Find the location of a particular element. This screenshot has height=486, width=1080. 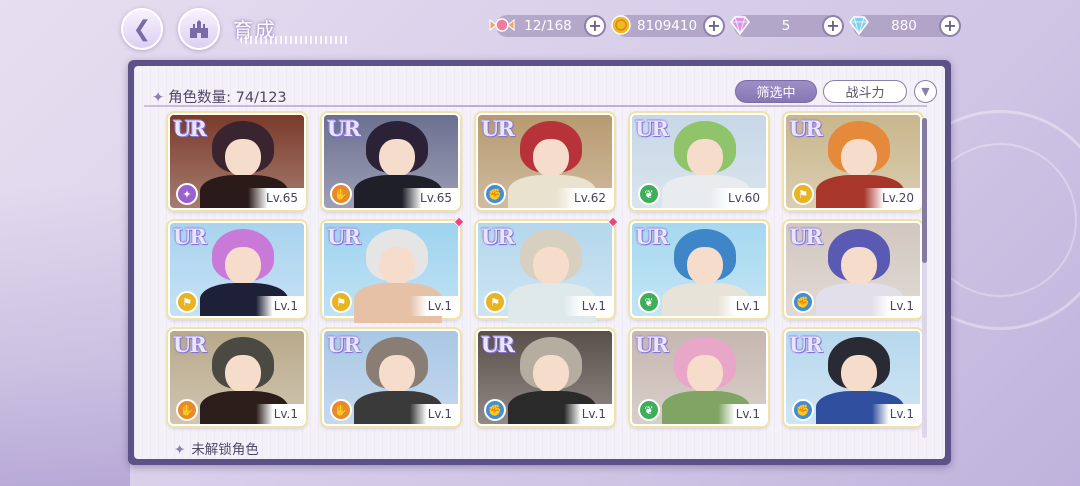

home-button is located at coordinates (199, 29).